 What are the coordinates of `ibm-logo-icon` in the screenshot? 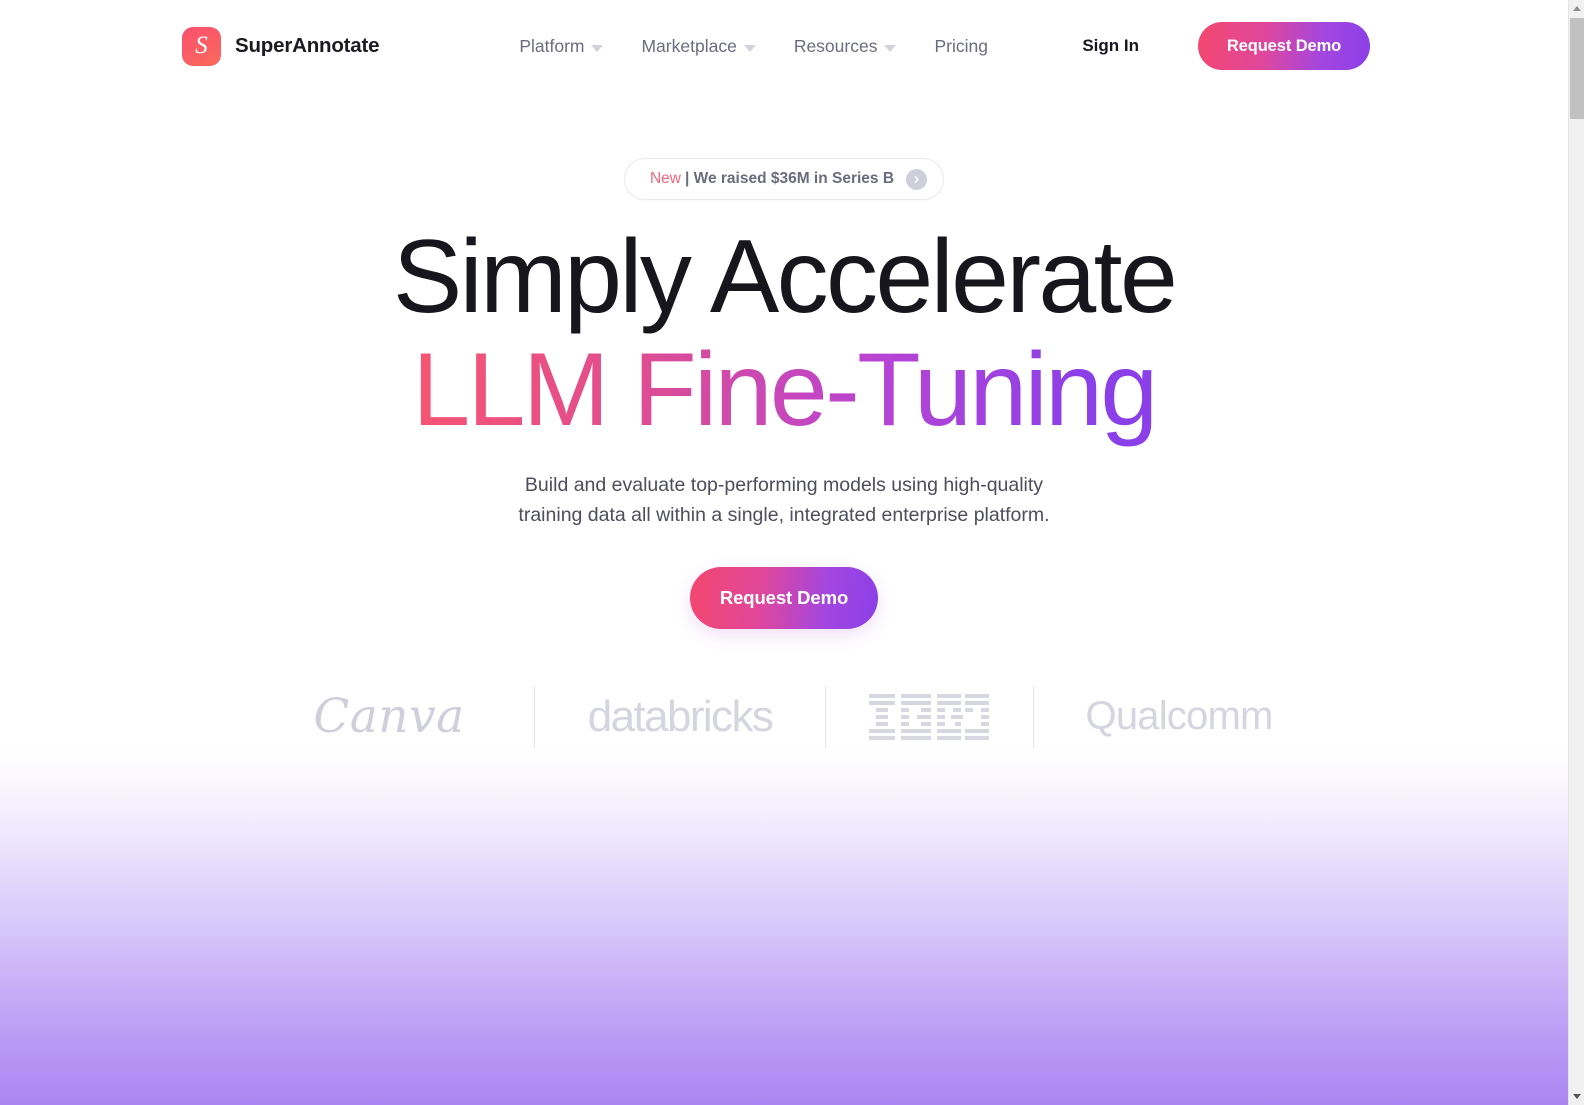 It's located at (929, 716).